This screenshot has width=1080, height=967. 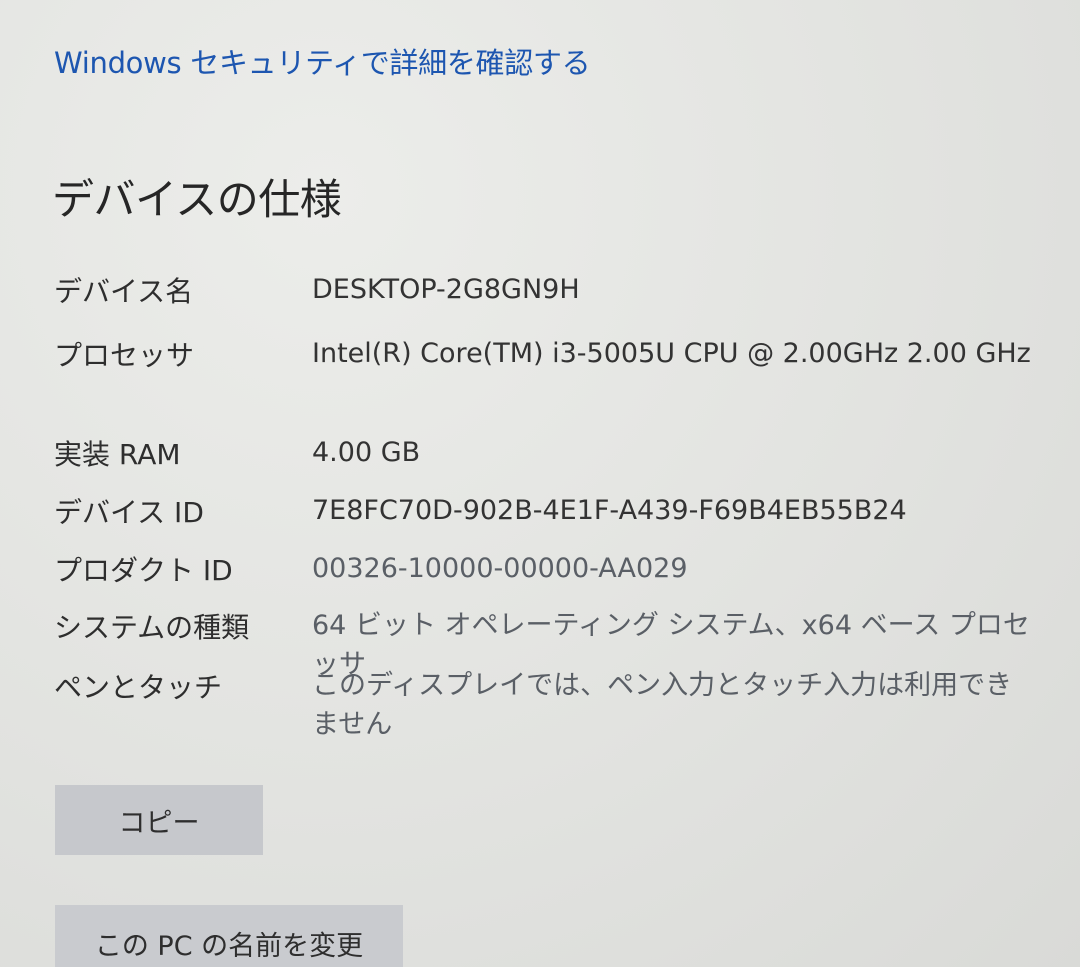 I want to click on spec-label: 実装 RAM, so click(x=117, y=454).